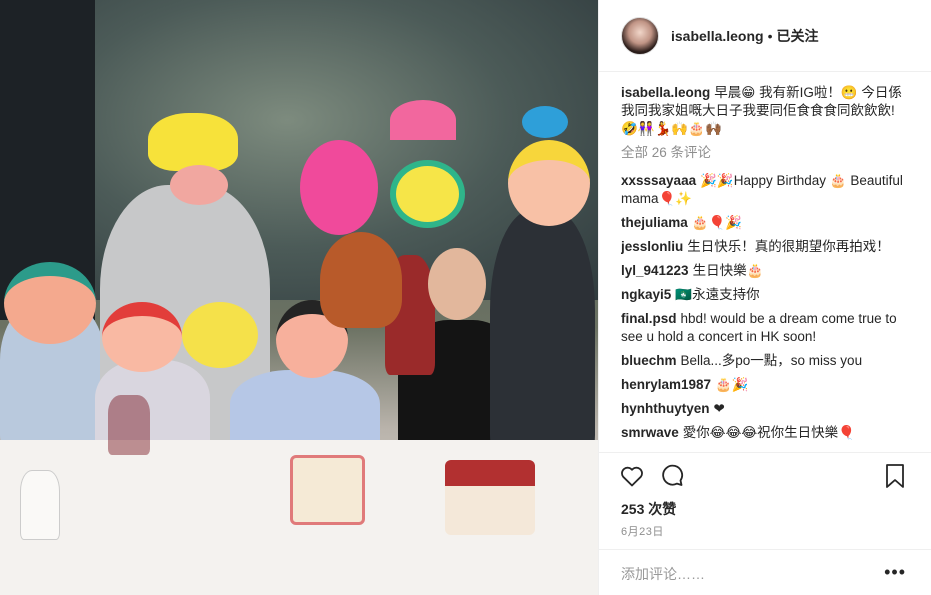 Image resolution: width=931 pixels, height=595 pixels. What do you see at coordinates (129, 425) in the screenshot?
I see `wine-glass-center` at bounding box center [129, 425].